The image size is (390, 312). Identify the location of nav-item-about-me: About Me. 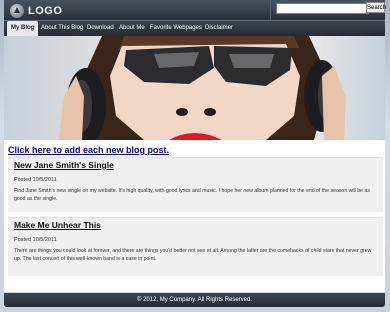
(132, 28).